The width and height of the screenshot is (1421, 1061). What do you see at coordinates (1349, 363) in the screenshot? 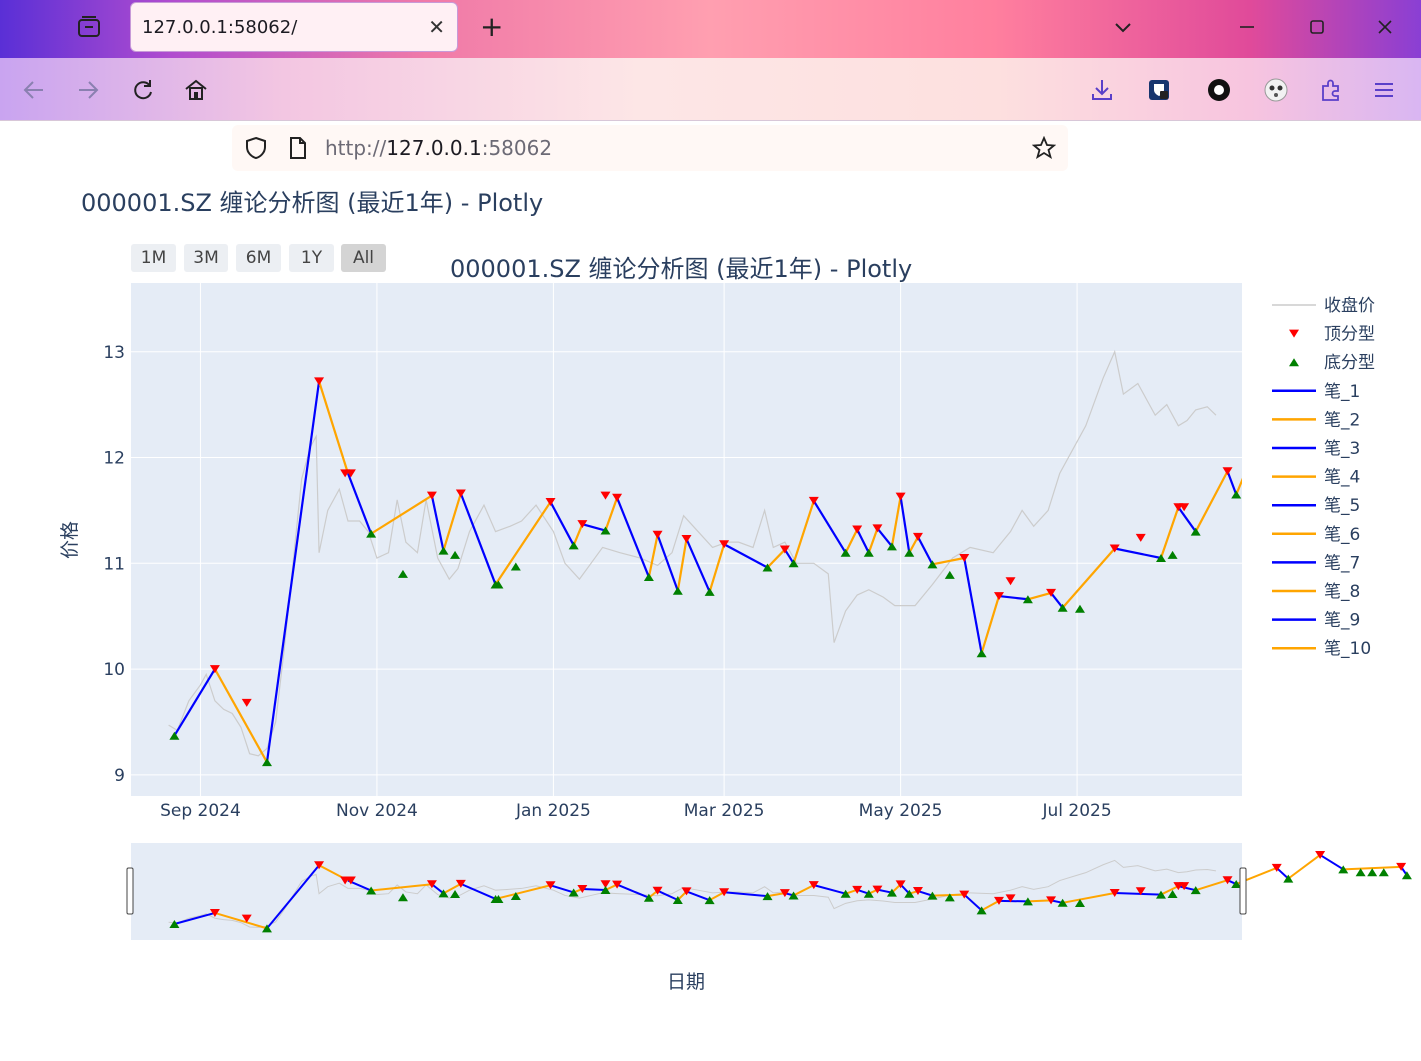
I see `legend-label: 底分型` at bounding box center [1349, 363].